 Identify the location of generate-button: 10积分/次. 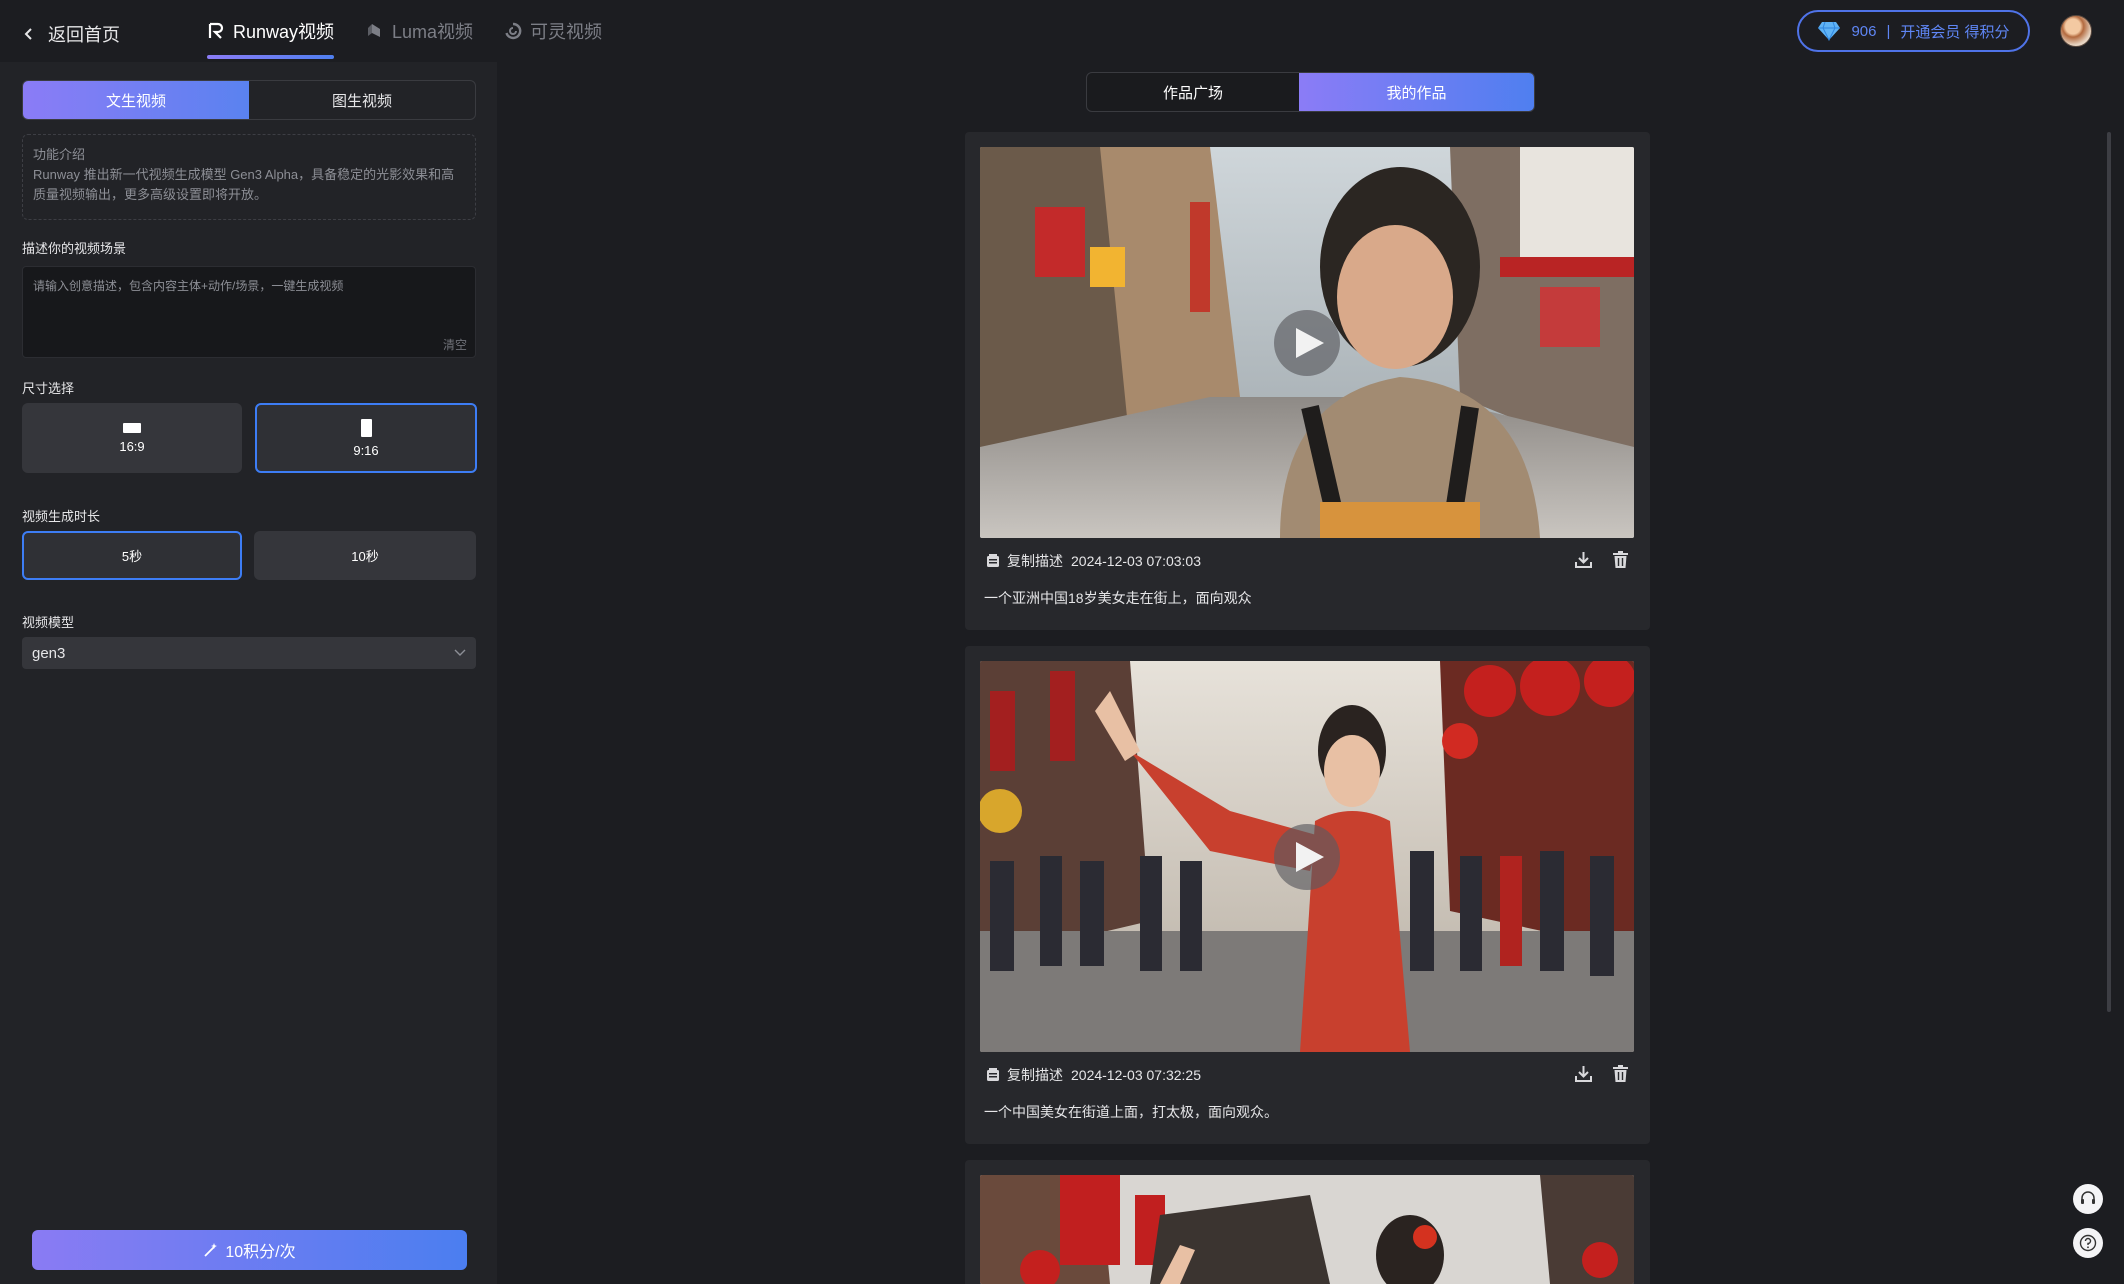
(249, 1250).